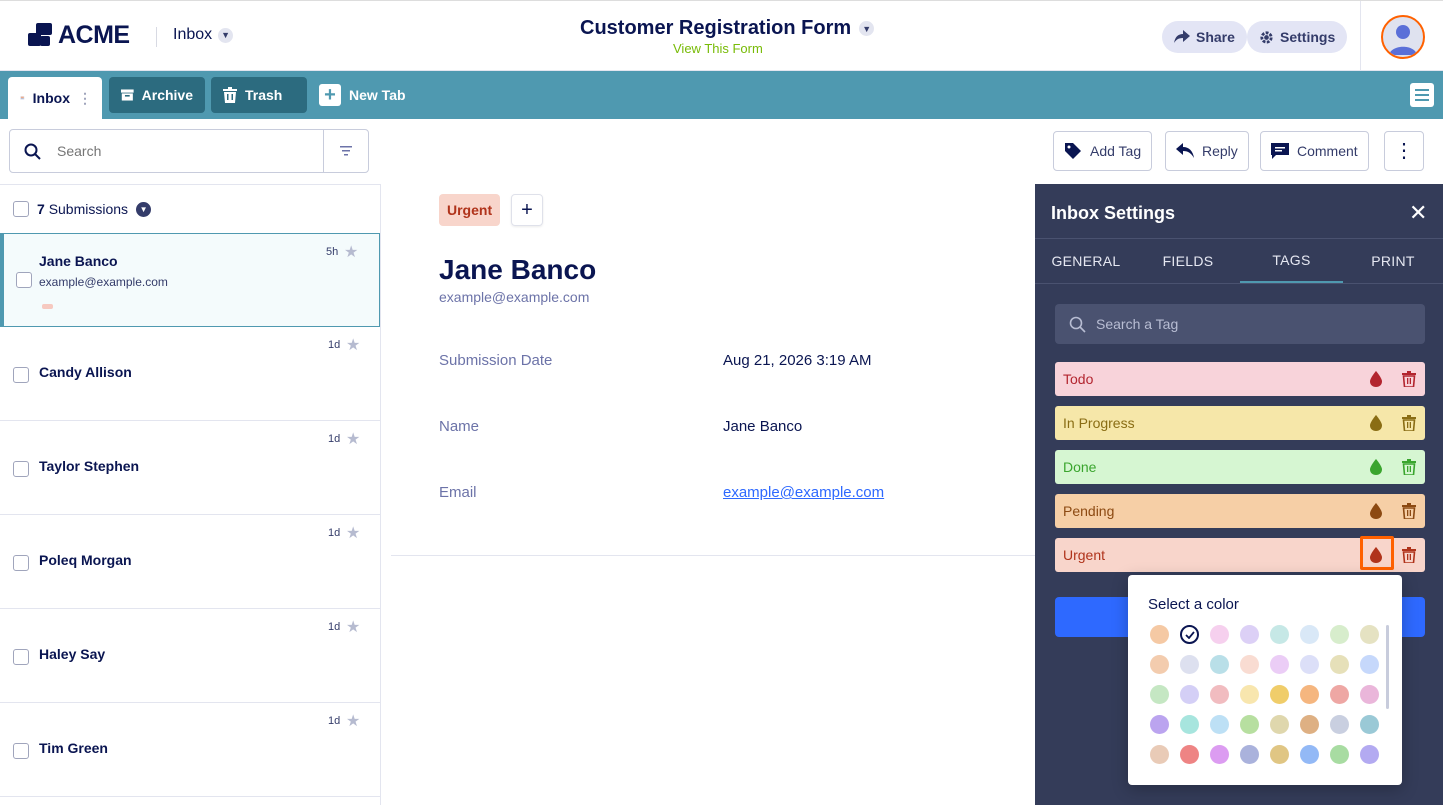 The width and height of the screenshot is (1443, 805). What do you see at coordinates (157, 95) in the screenshot?
I see `tab-archive: Archive` at bounding box center [157, 95].